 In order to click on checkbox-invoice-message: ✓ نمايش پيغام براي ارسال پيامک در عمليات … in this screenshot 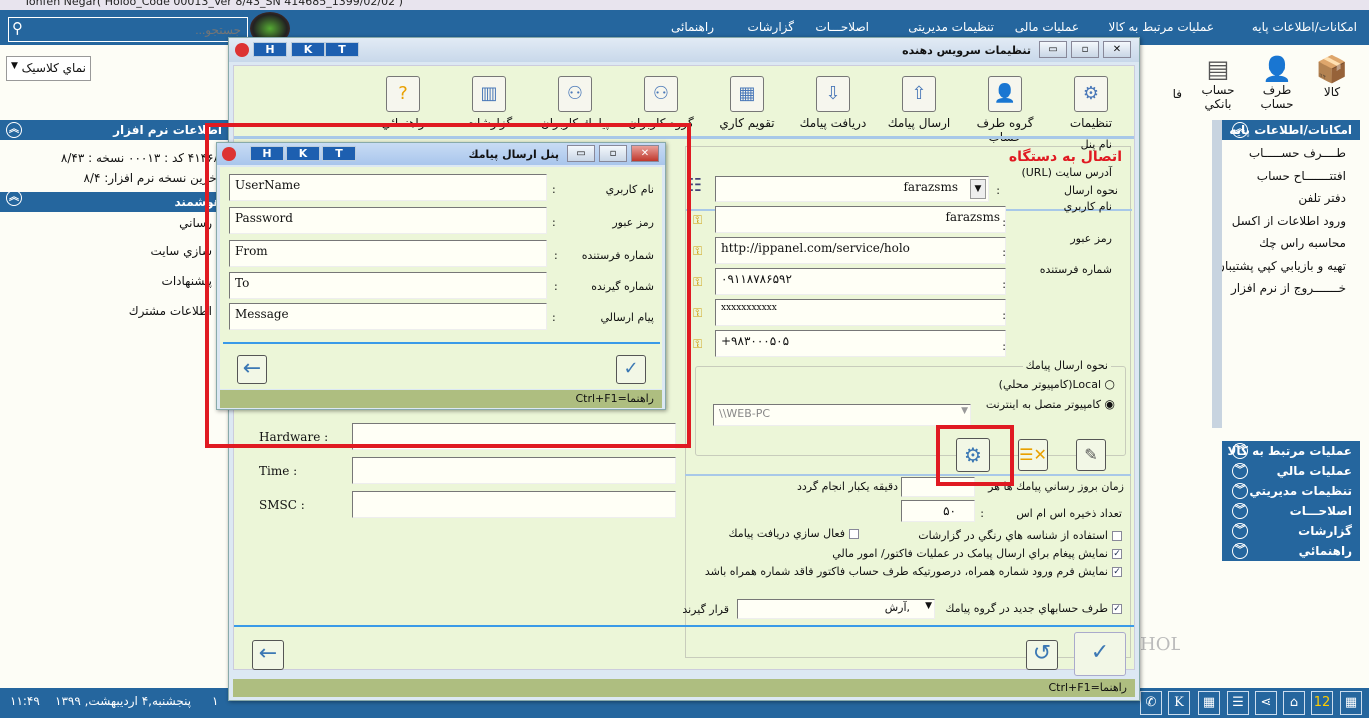, I will do `click(977, 553)`.